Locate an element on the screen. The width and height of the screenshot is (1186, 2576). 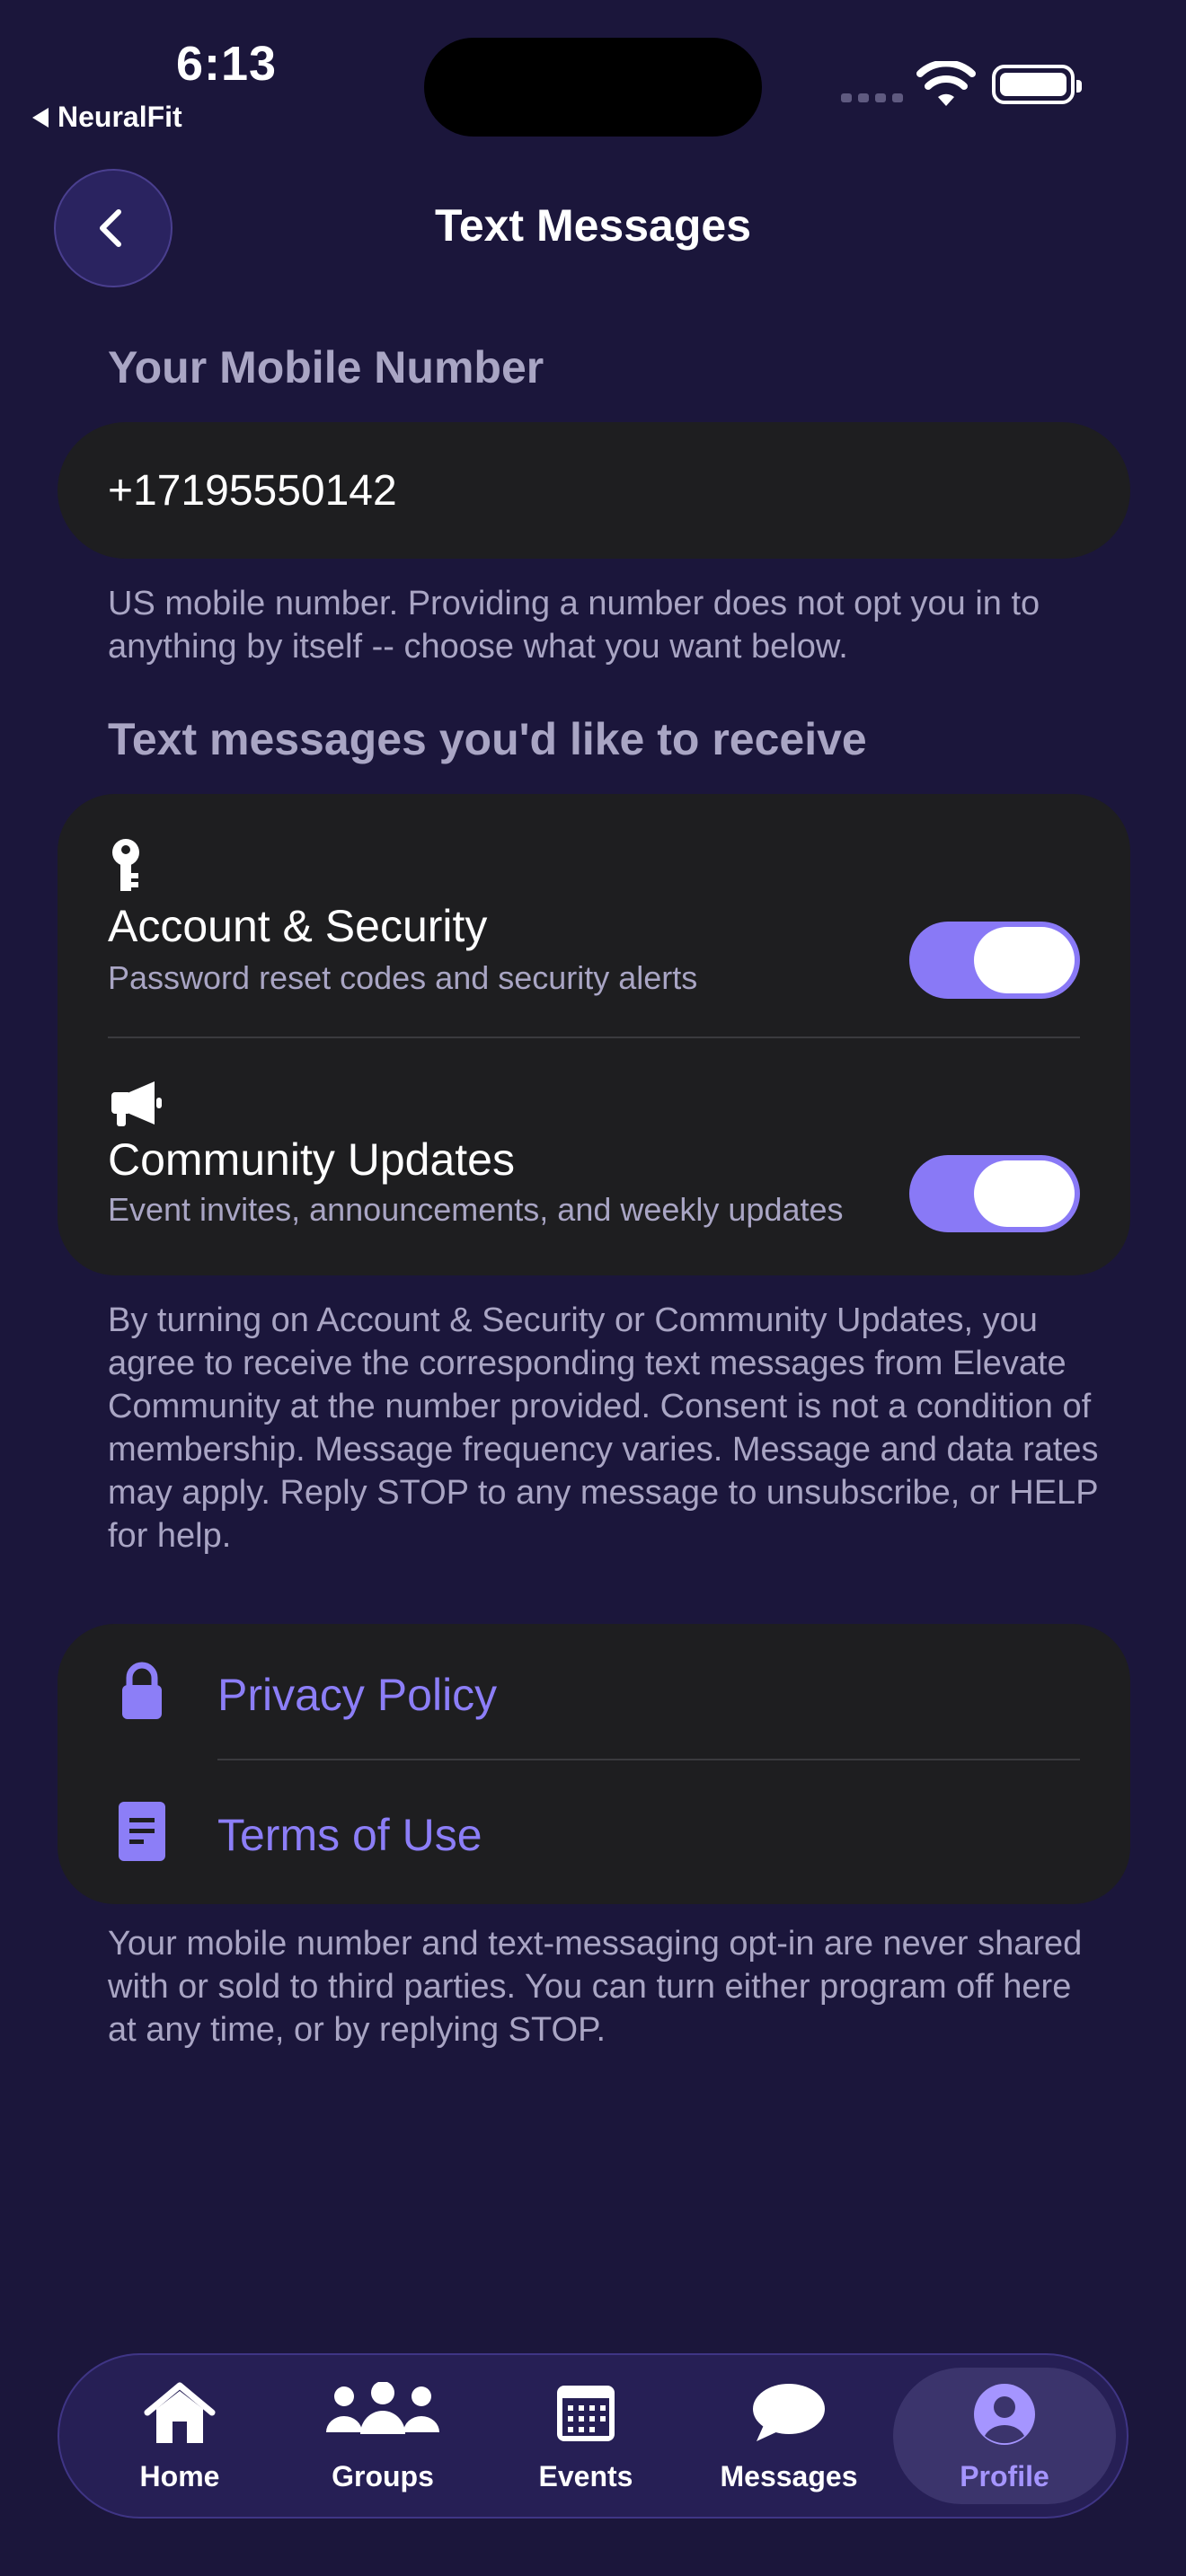
tab-events-label: Events is located at coordinates (585, 2476).